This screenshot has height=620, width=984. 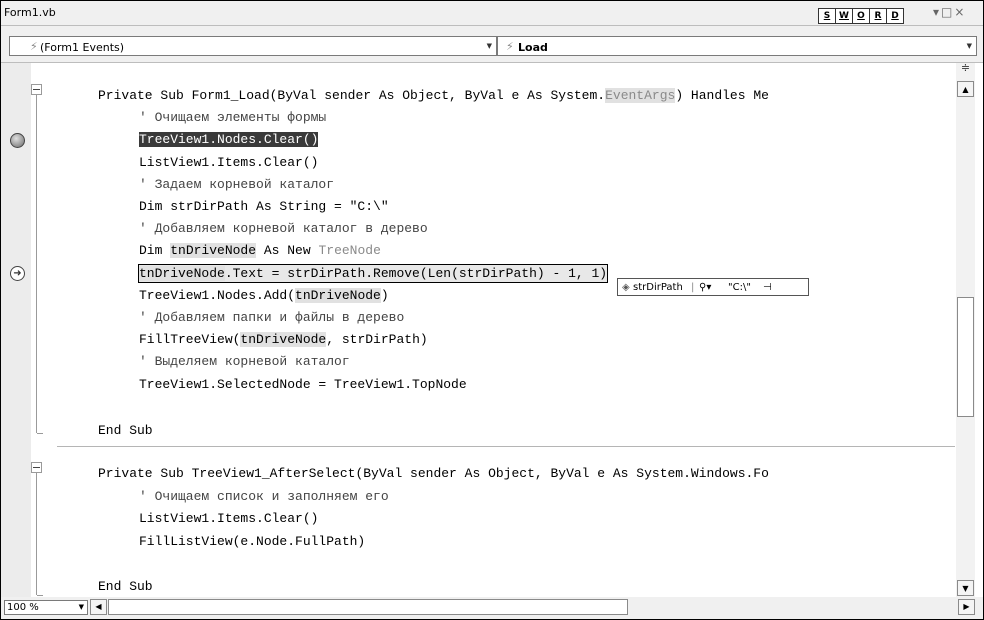 What do you see at coordinates (46, 607) in the screenshot?
I see `zoom-dropdown: 100 % ▼` at bounding box center [46, 607].